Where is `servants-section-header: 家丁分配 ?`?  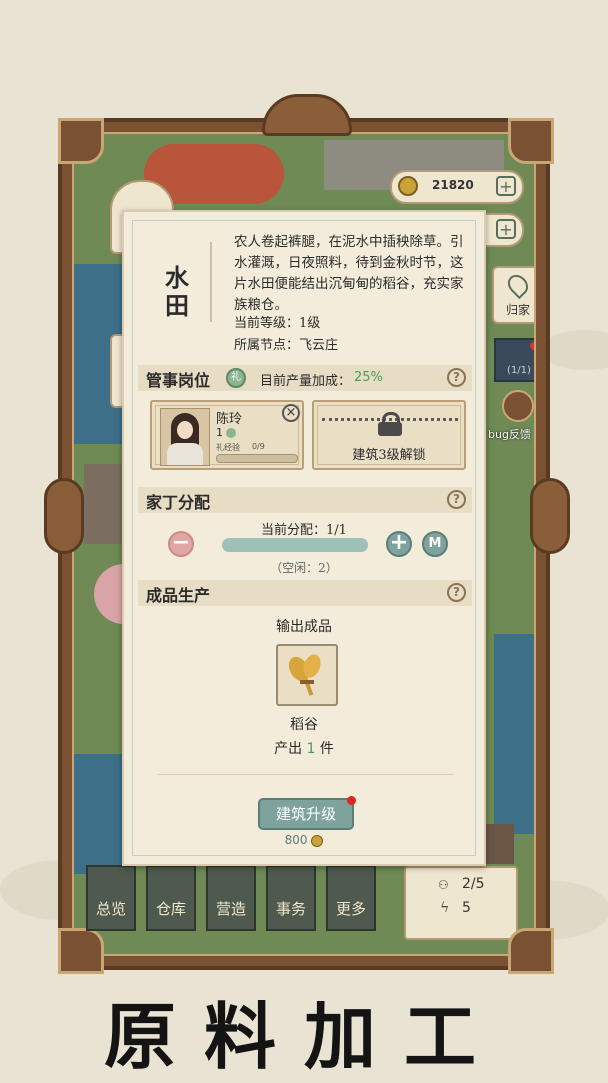
servants-section-header: 家丁分配 ? is located at coordinates (305, 500).